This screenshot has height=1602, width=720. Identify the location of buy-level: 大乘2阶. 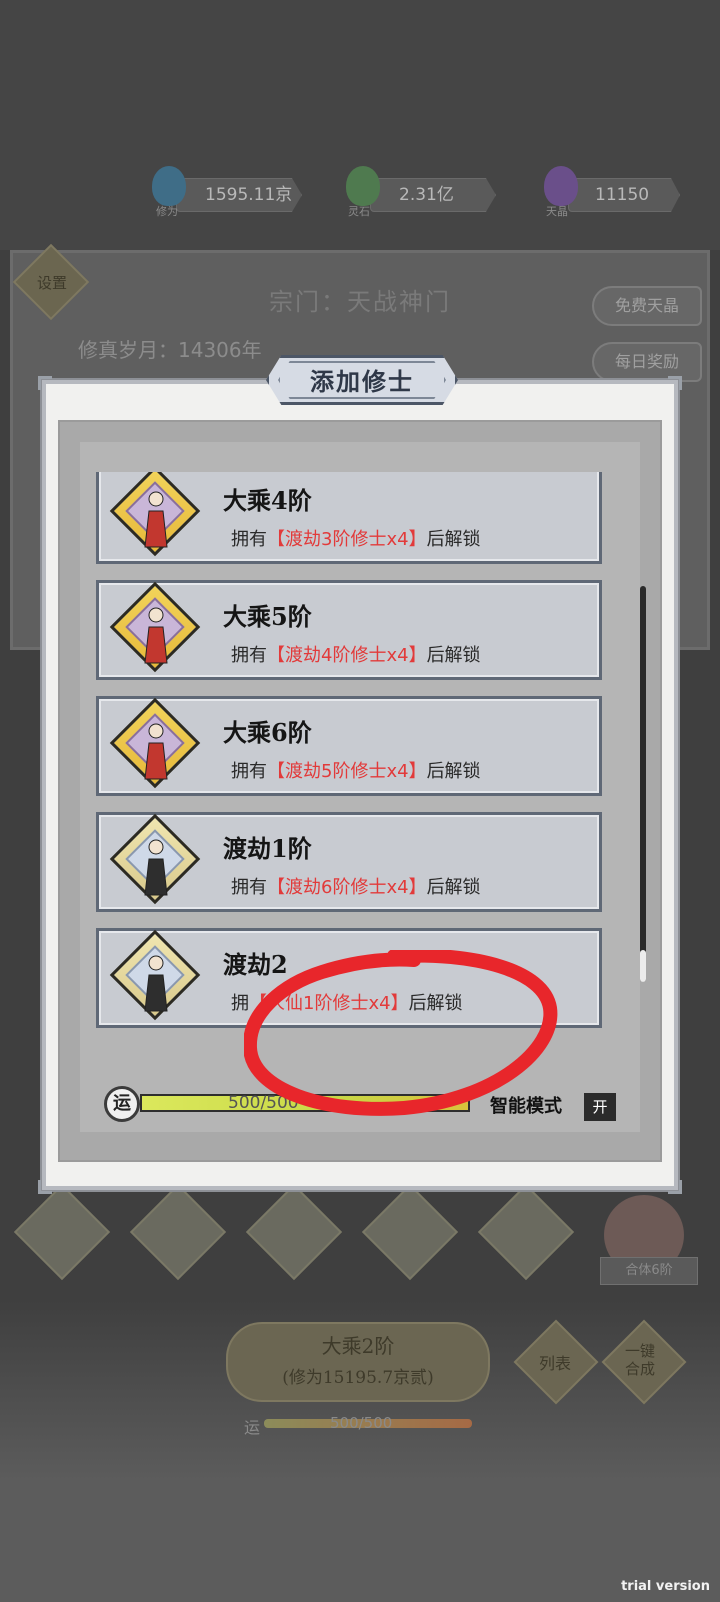
(358, 1346).